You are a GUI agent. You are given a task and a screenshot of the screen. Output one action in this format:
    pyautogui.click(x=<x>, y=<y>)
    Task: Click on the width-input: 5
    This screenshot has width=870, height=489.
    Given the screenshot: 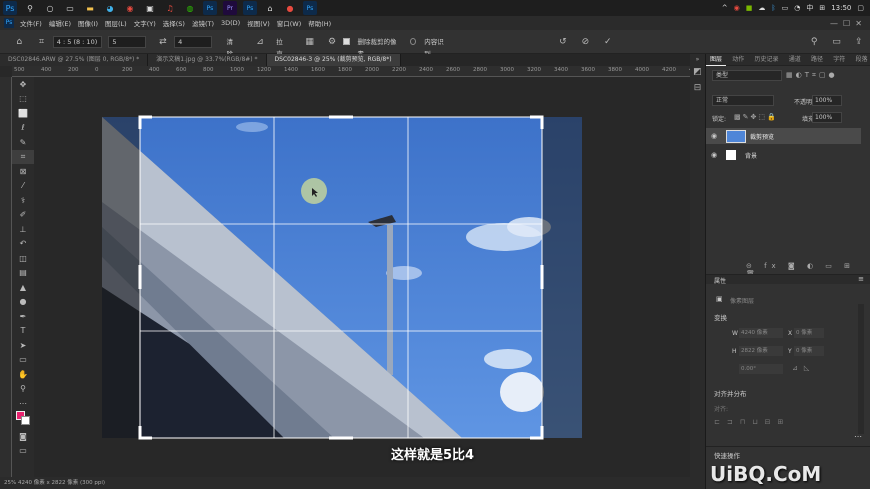 What is the action you would take?
    pyautogui.click(x=127, y=41)
    